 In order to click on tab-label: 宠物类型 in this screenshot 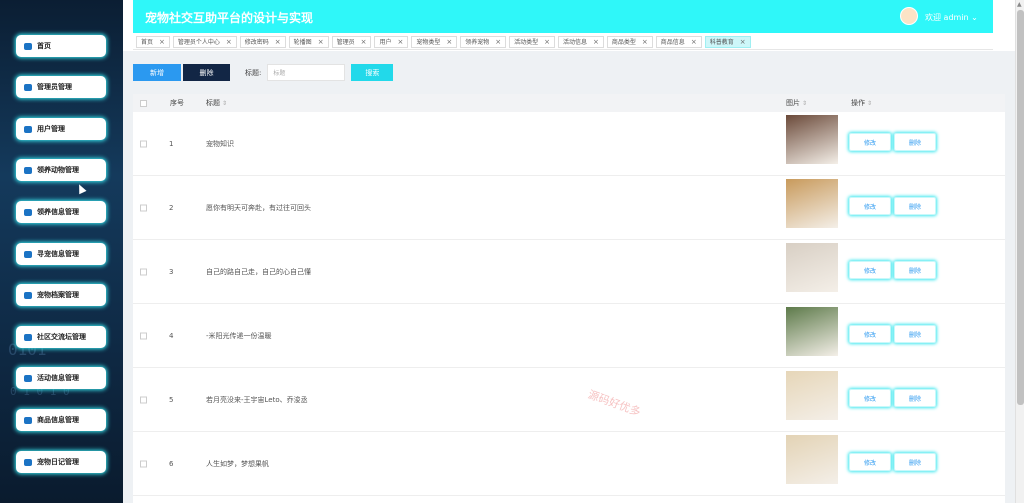, I will do `click(428, 42)`.